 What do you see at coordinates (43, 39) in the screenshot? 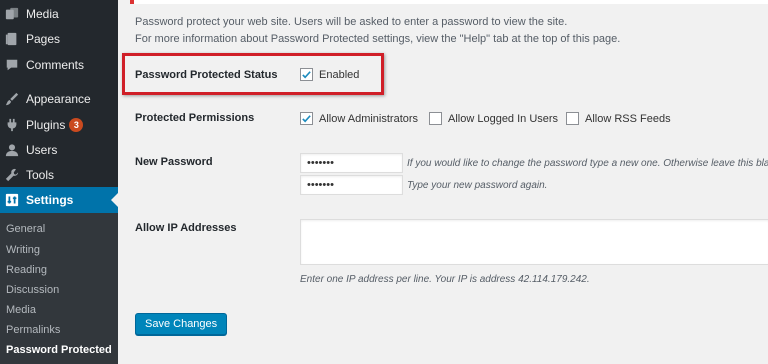
I see `menu-item-label: Pages` at bounding box center [43, 39].